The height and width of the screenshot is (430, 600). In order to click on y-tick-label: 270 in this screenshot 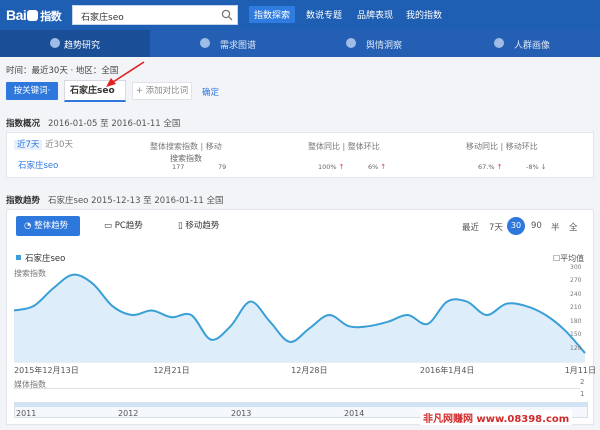, I will do `click(576, 281)`.